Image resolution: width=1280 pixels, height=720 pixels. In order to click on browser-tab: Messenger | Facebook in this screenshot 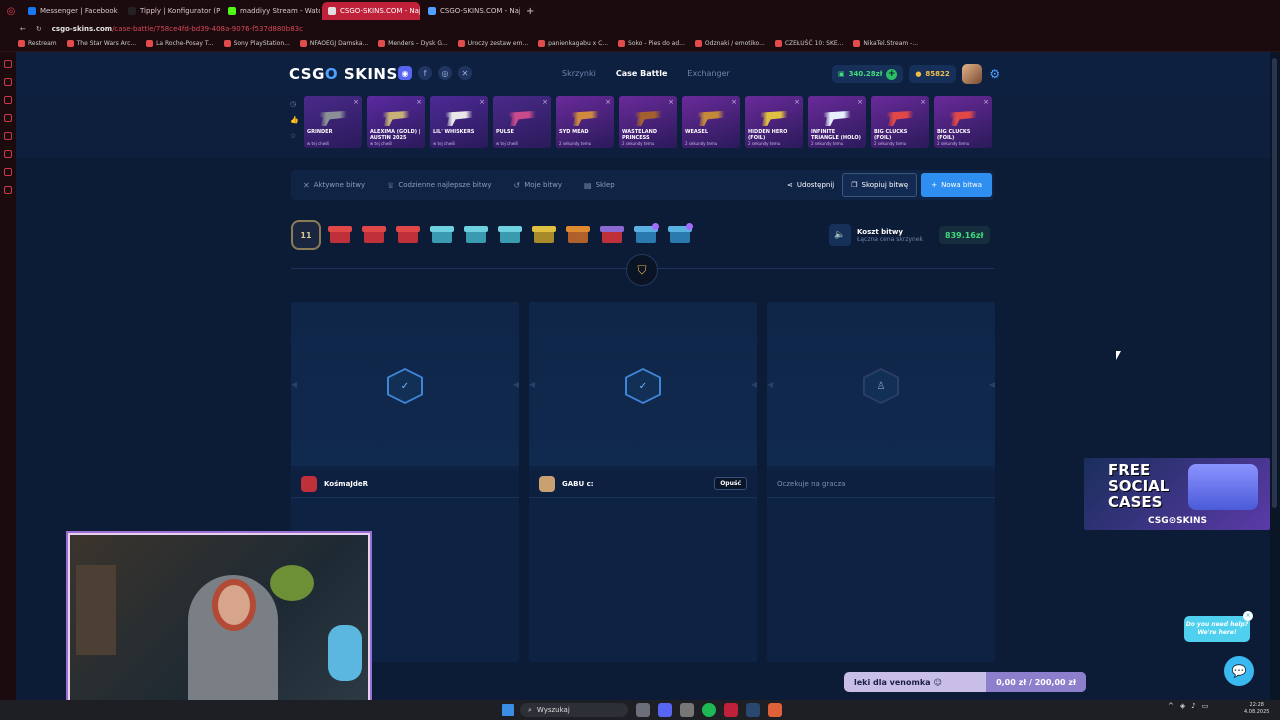, I will do `click(71, 11)`.